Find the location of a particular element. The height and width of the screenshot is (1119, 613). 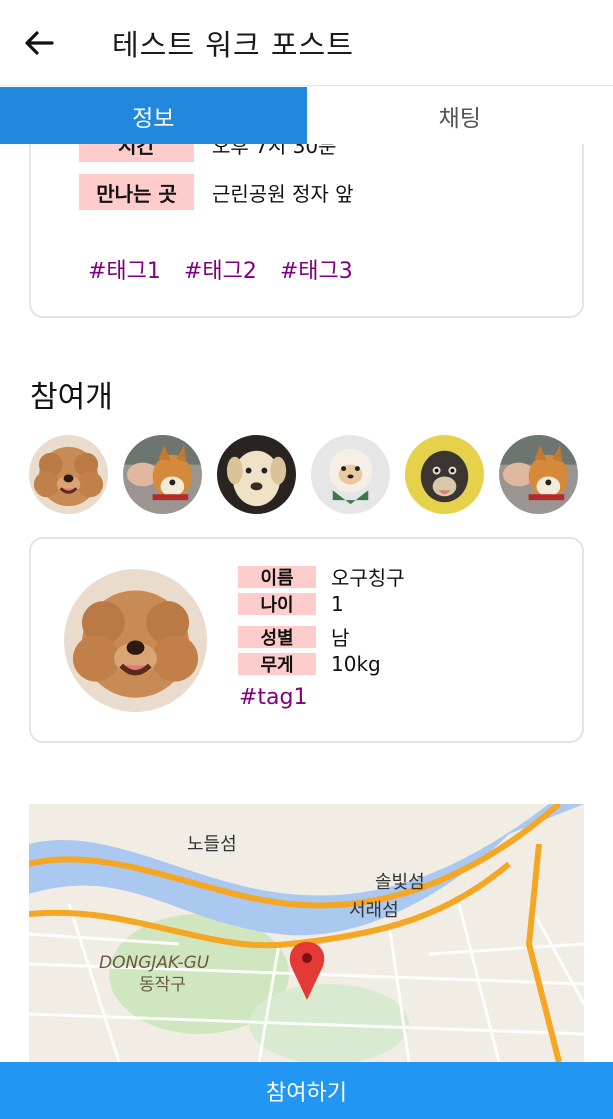

app-bar: 테스트 워크 포스트 is located at coordinates (306, 43).